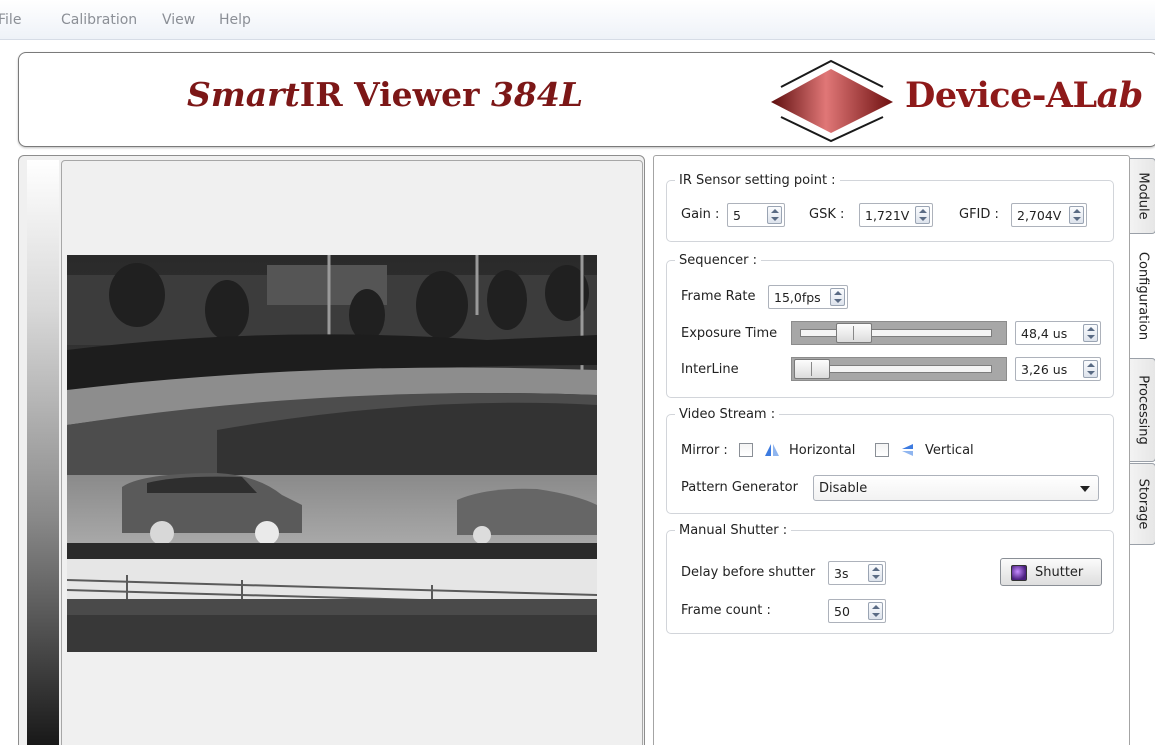 This screenshot has width=1155, height=745. I want to click on delay-before-shutter-value: 3s, so click(841, 573).